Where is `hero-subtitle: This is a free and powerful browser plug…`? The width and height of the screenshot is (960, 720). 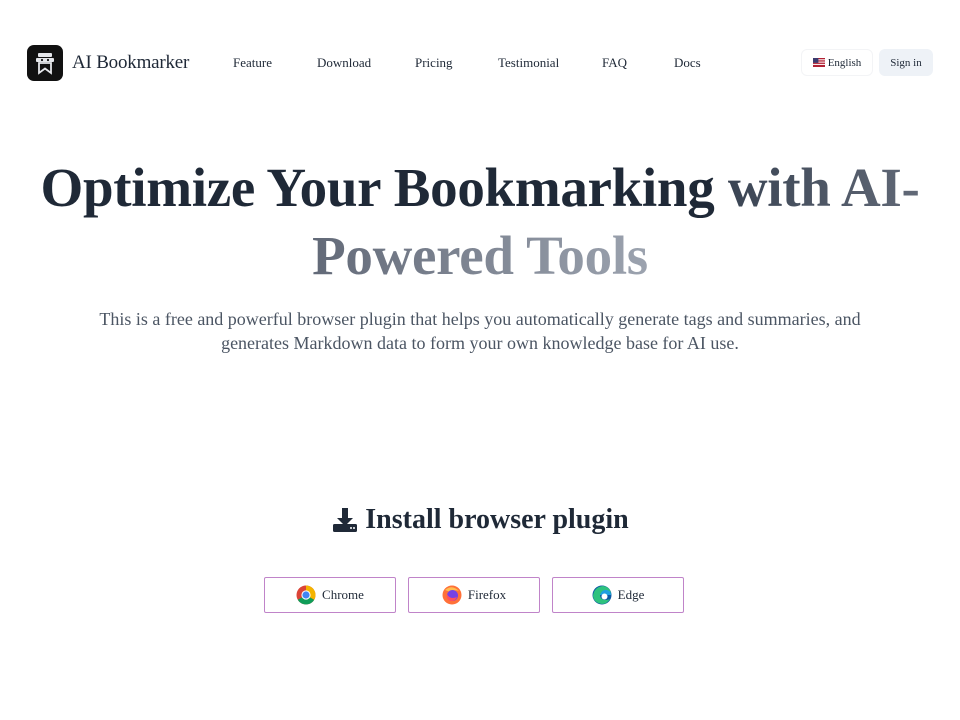
hero-subtitle: This is a free and powerful browser plug… is located at coordinates (480, 331).